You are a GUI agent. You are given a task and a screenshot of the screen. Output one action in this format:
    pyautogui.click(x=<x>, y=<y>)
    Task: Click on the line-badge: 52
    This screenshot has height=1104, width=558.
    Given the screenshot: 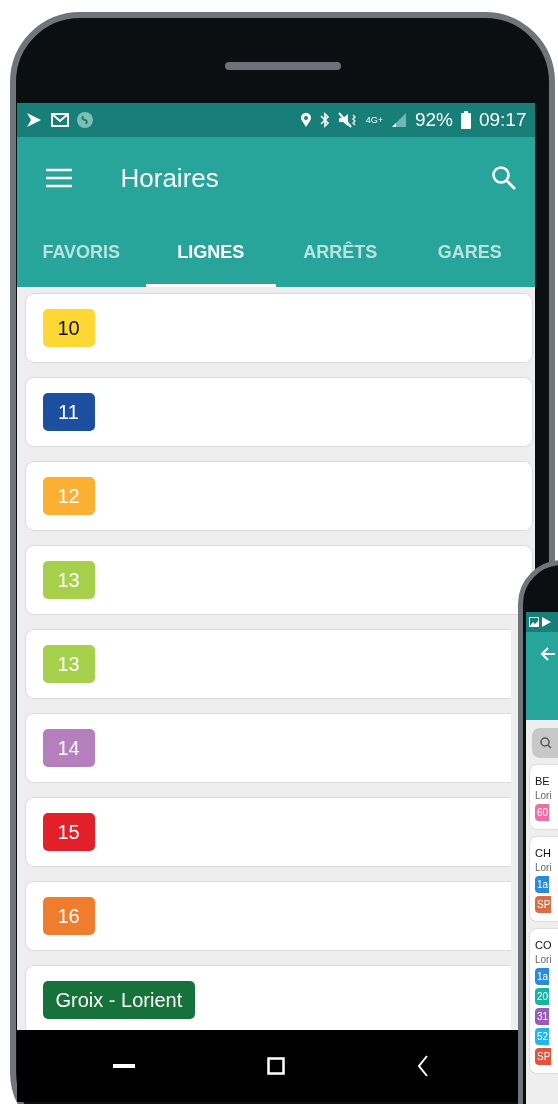 What is the action you would take?
    pyautogui.click(x=542, y=1036)
    